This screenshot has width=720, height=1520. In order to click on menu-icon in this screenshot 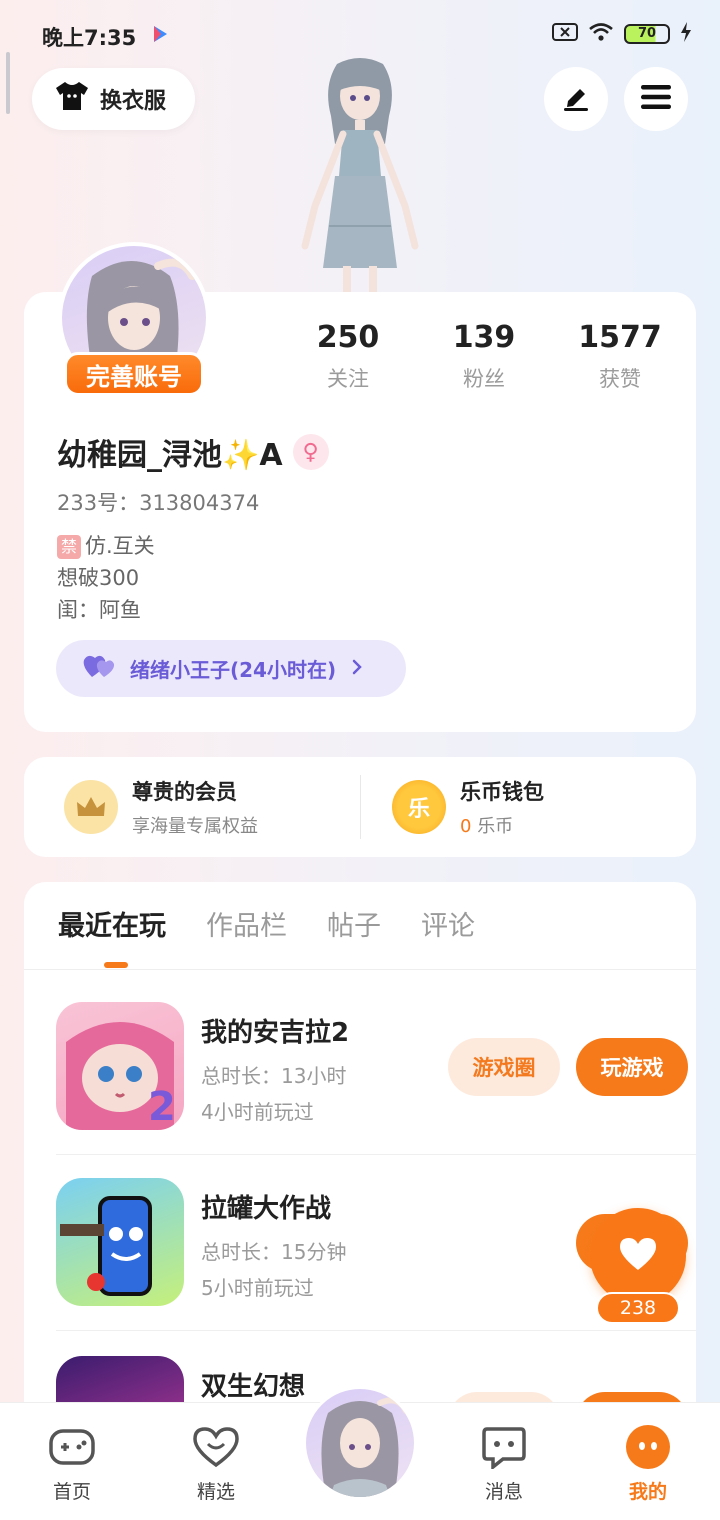, I will do `click(656, 99)`.